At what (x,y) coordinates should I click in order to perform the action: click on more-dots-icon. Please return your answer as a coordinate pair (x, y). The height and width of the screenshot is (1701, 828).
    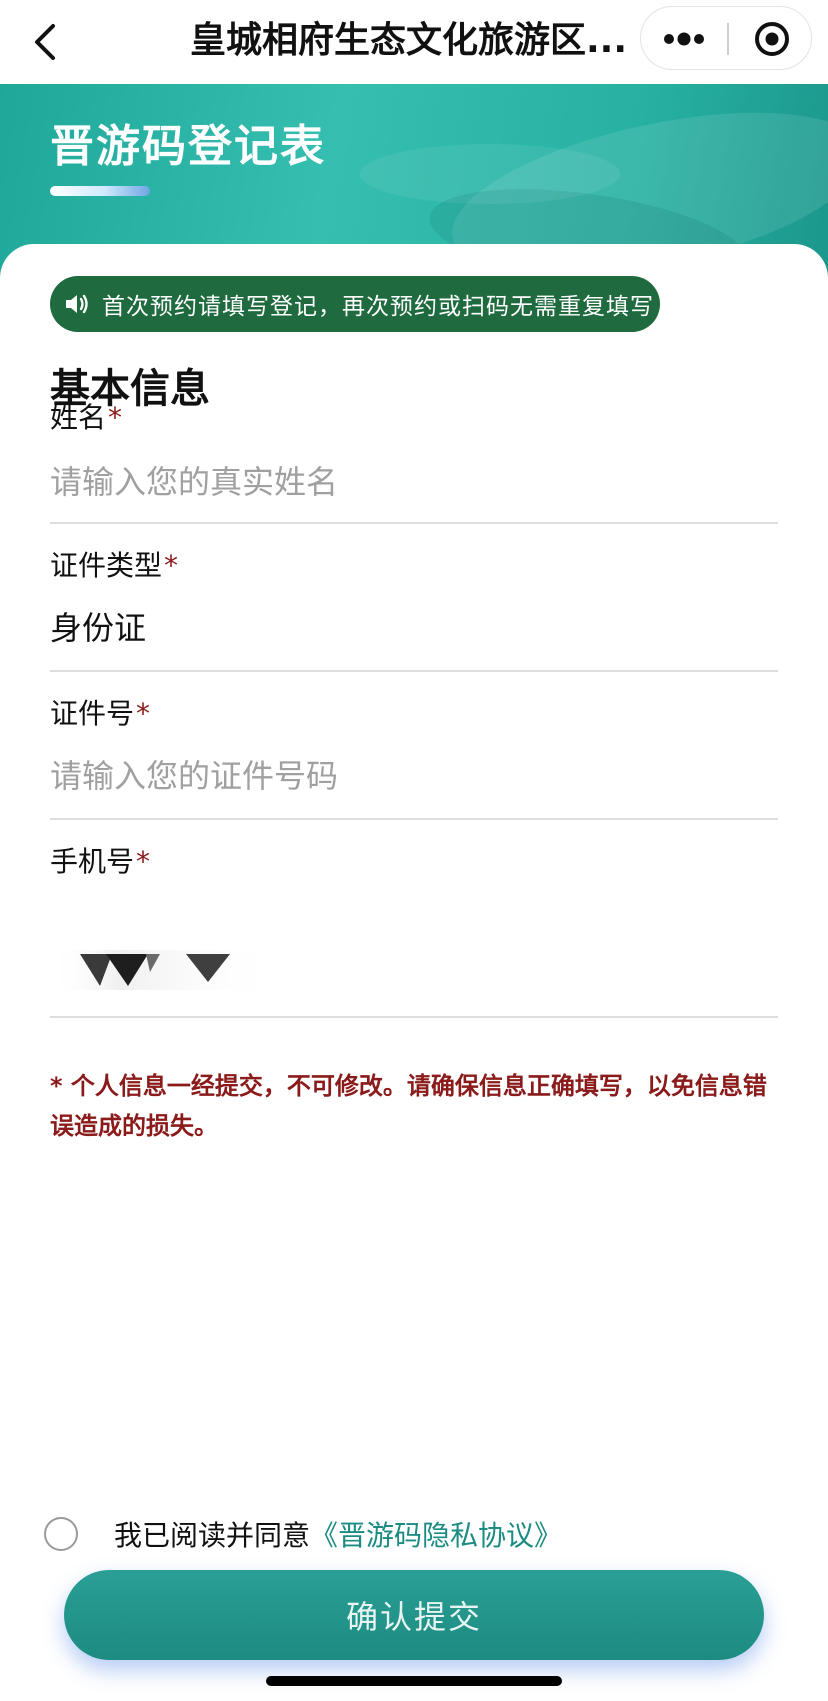
    Looking at the image, I should click on (684, 39).